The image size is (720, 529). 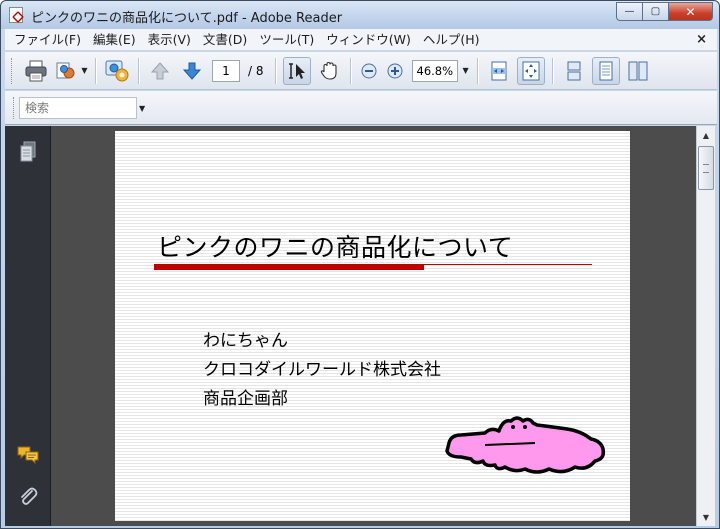 I want to click on printer-icon, so click(x=36, y=70).